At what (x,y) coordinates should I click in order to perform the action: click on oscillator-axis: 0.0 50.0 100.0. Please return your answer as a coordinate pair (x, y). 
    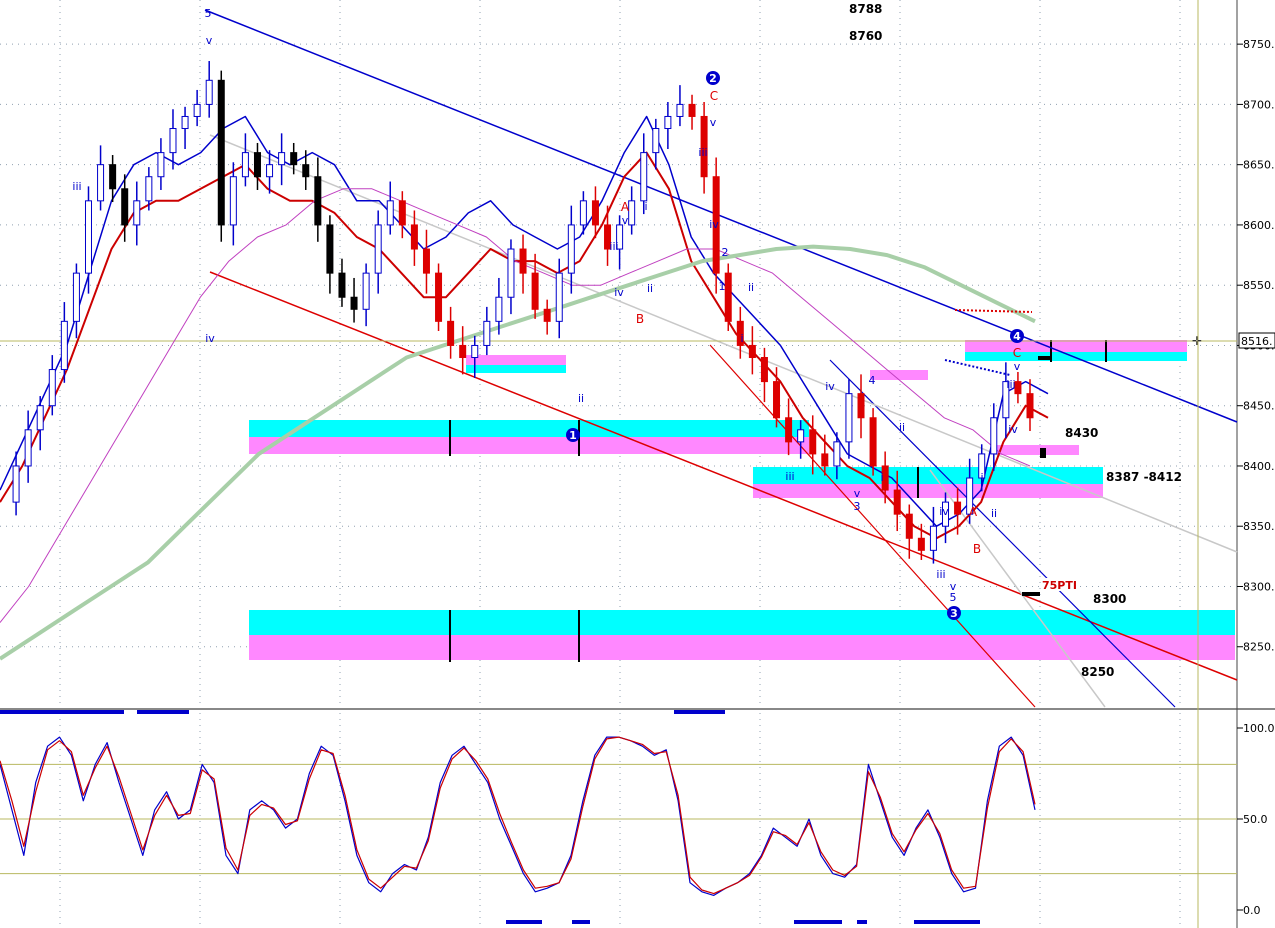
    Looking at the image, I should click on (1256, 819).